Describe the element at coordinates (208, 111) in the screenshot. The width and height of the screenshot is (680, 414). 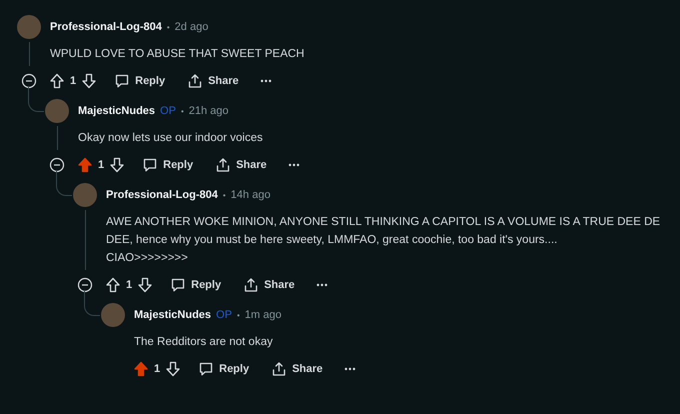
I see `timestamp: 21h ago` at that location.